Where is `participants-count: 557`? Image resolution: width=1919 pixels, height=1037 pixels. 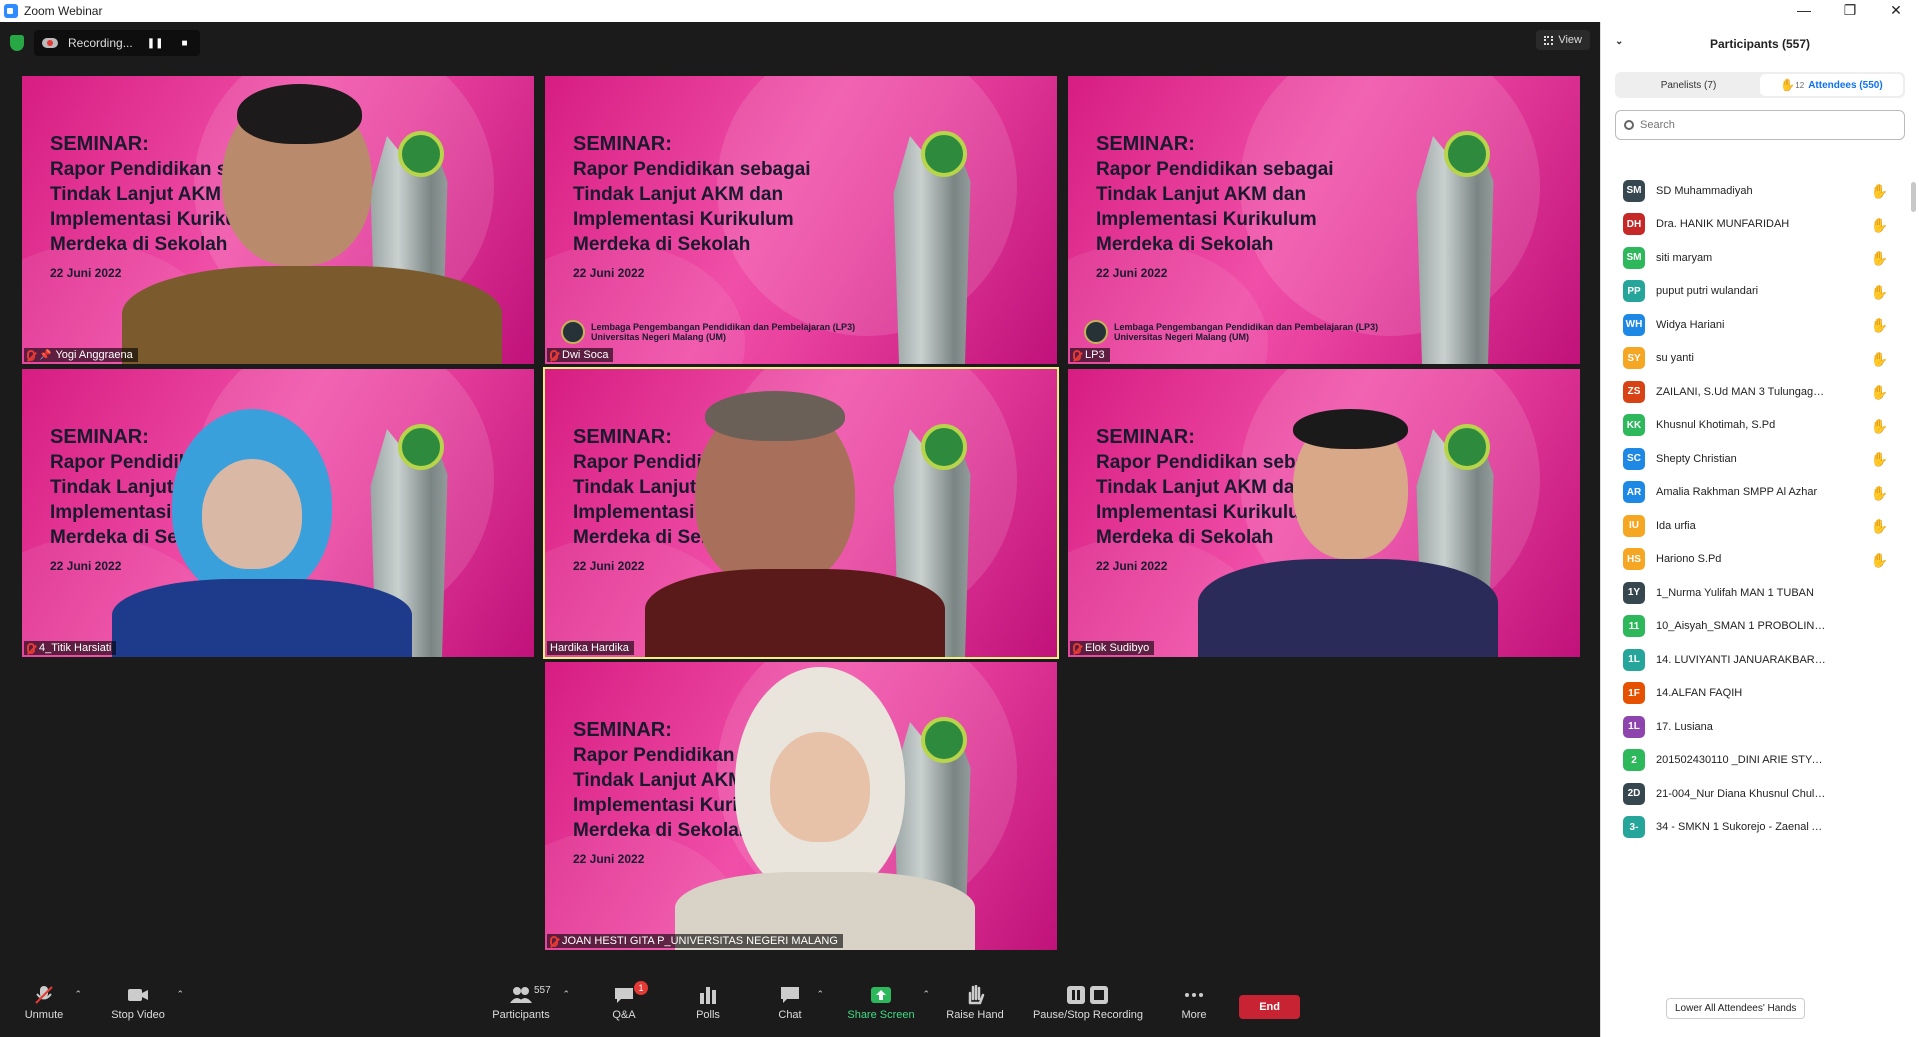
participants-count: 557 is located at coordinates (542, 990).